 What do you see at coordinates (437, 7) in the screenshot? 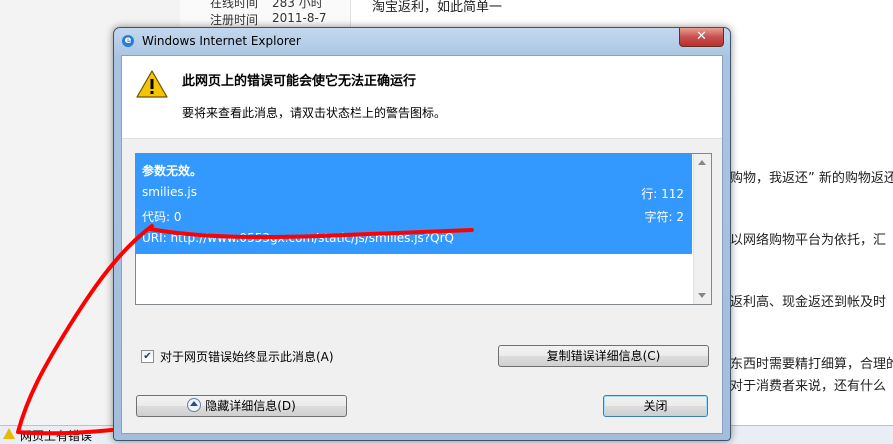
I see `article-line-1: 淘宝返利，如此简单一` at bounding box center [437, 7].